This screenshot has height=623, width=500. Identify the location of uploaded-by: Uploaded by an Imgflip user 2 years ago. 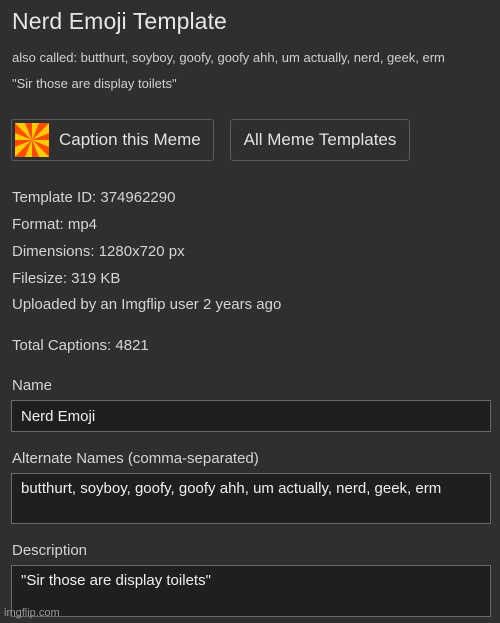
(147, 304).